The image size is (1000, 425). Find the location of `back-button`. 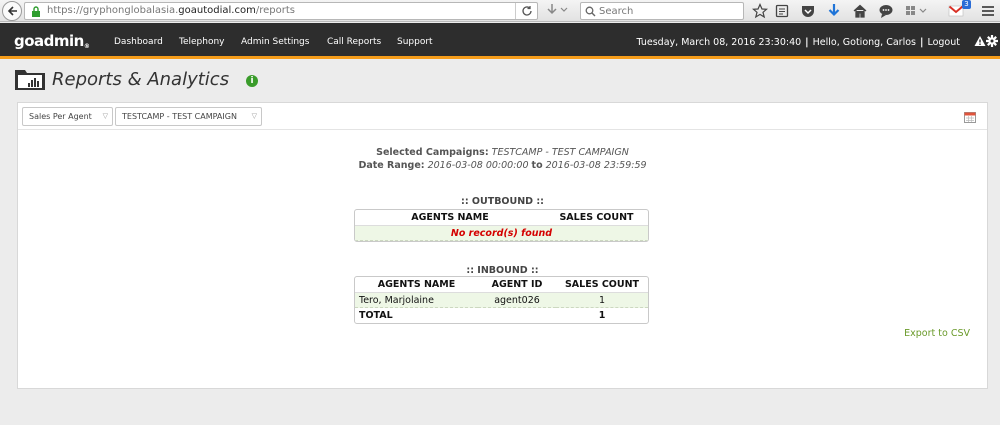

back-button is located at coordinates (12, 11).